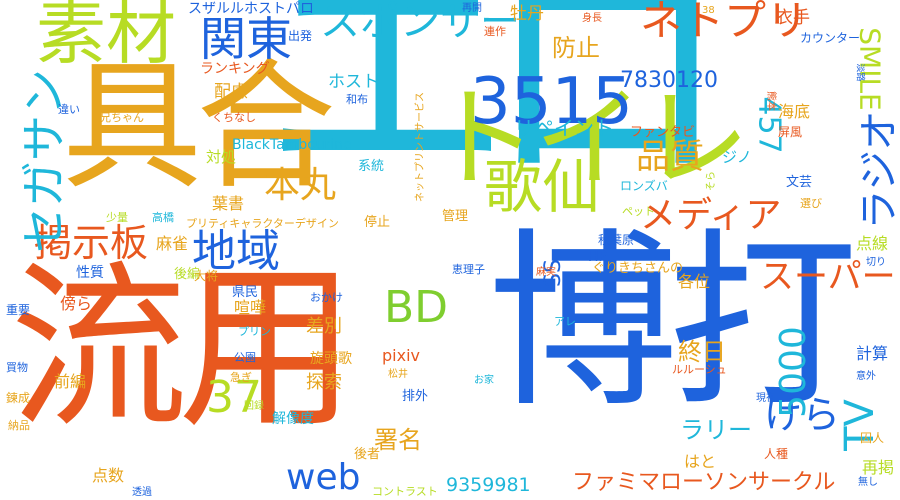  I want to click on word-gurikichi: ぐりきちさんの, so click(638, 268).